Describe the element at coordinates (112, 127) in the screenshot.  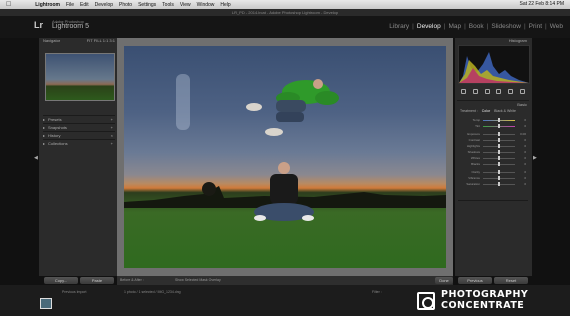
I see `add-snapshot-icon: +` at that location.